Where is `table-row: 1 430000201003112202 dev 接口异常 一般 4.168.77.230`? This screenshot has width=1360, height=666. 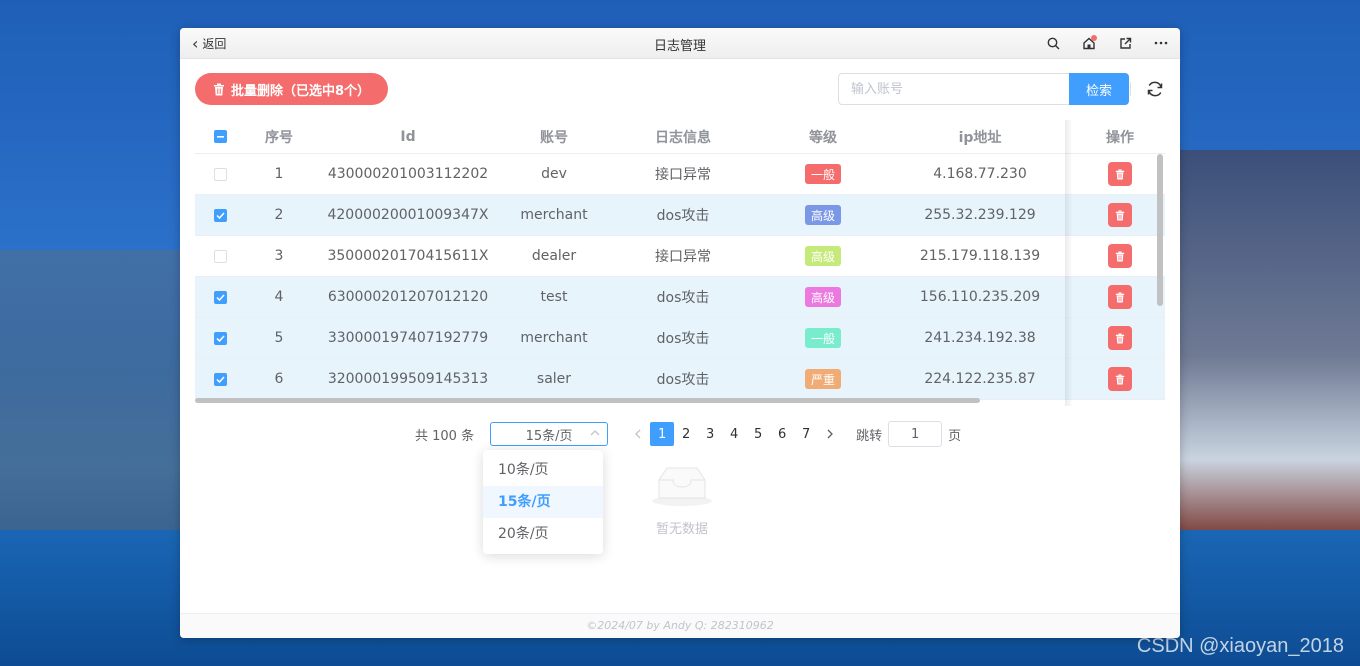
table-row: 1 430000201003112202 dev 接口异常 一般 4.168.77.230 is located at coordinates (680, 174).